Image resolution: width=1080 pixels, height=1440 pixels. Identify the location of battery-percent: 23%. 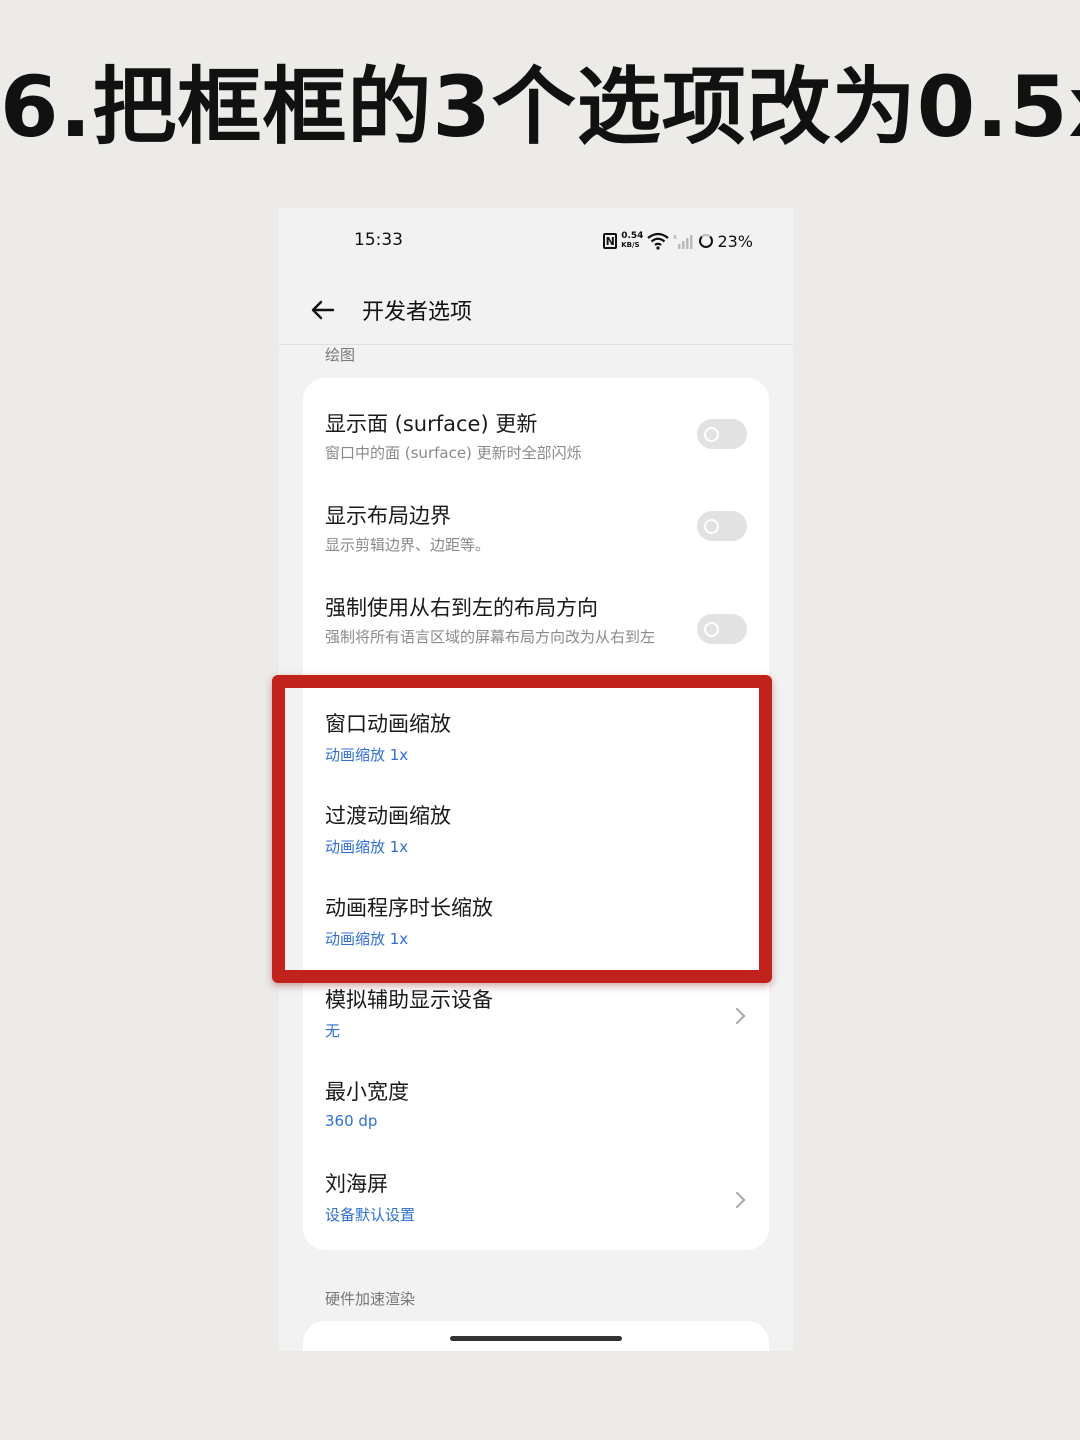
(735, 241).